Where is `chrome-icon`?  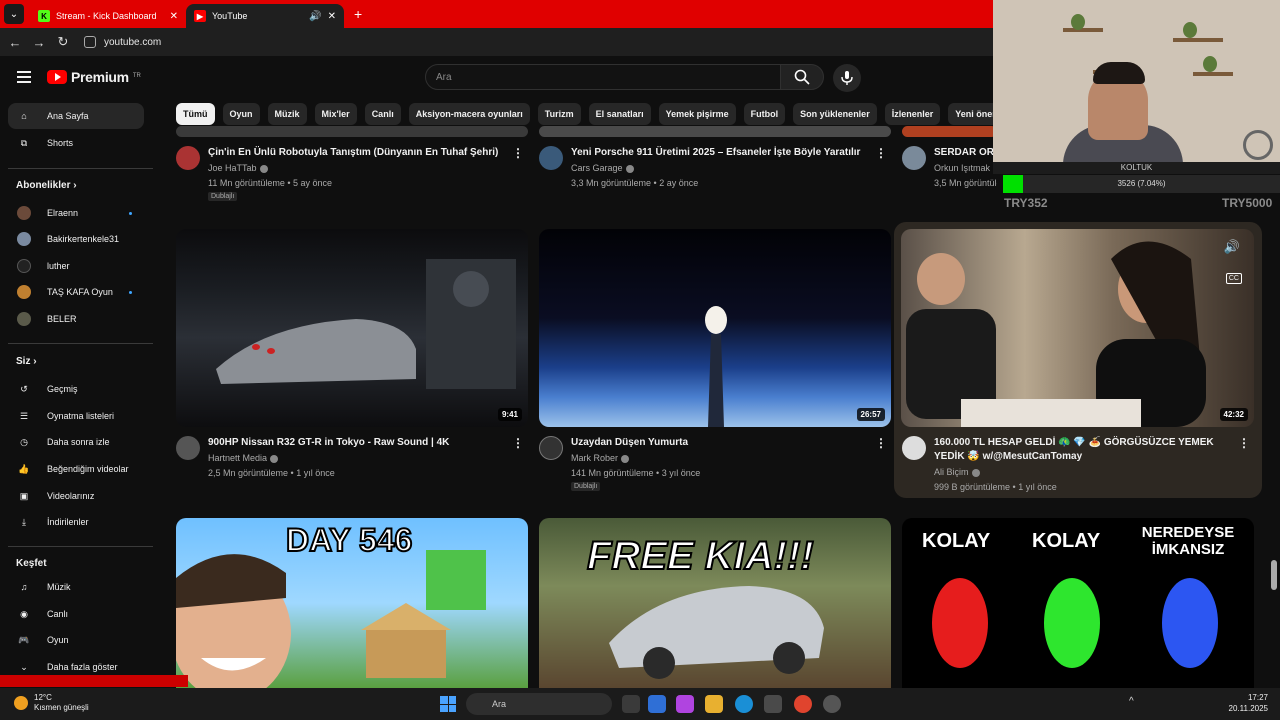
chrome-icon is located at coordinates (803, 704).